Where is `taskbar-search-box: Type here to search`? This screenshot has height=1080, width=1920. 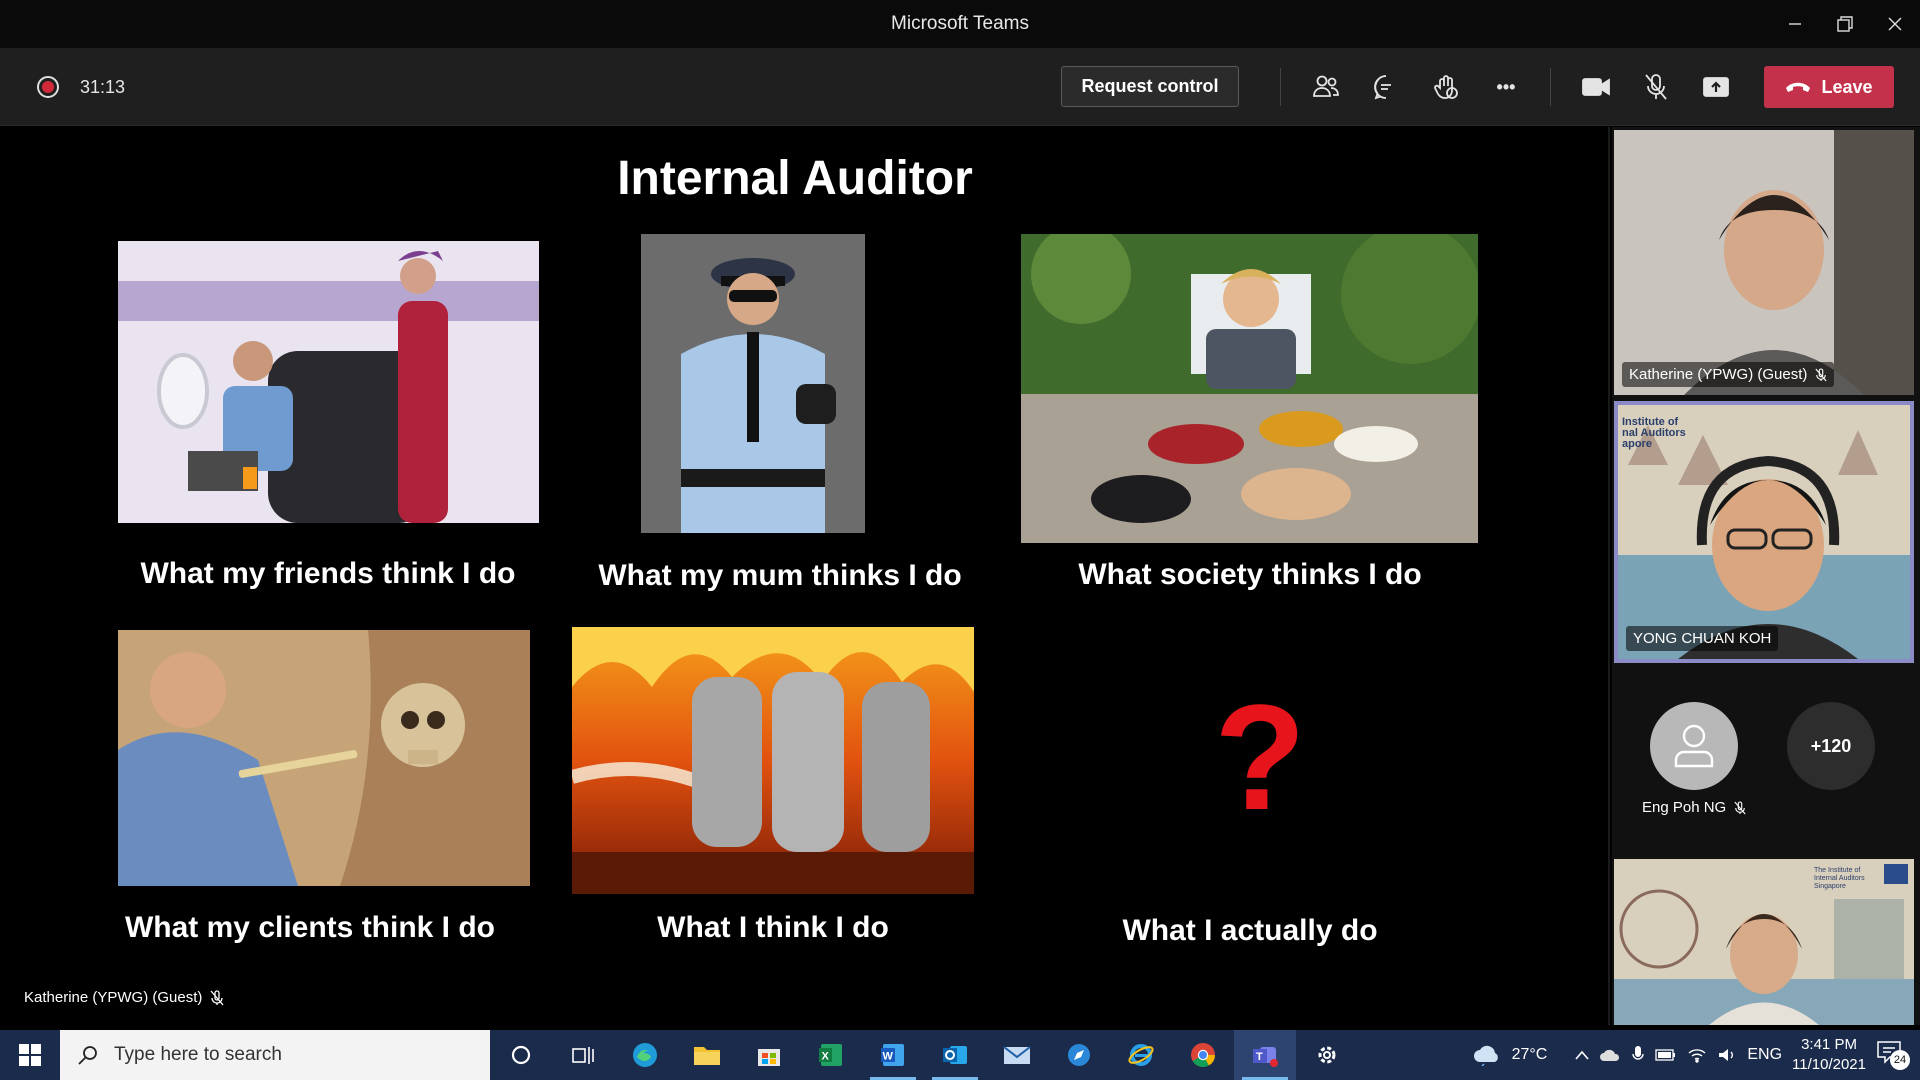 taskbar-search-box: Type here to search is located at coordinates (275, 1055).